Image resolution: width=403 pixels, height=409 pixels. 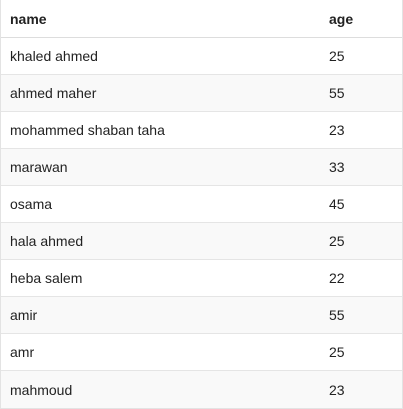 What do you see at coordinates (201, 167) in the screenshot?
I see `table-row: marawan 33` at bounding box center [201, 167].